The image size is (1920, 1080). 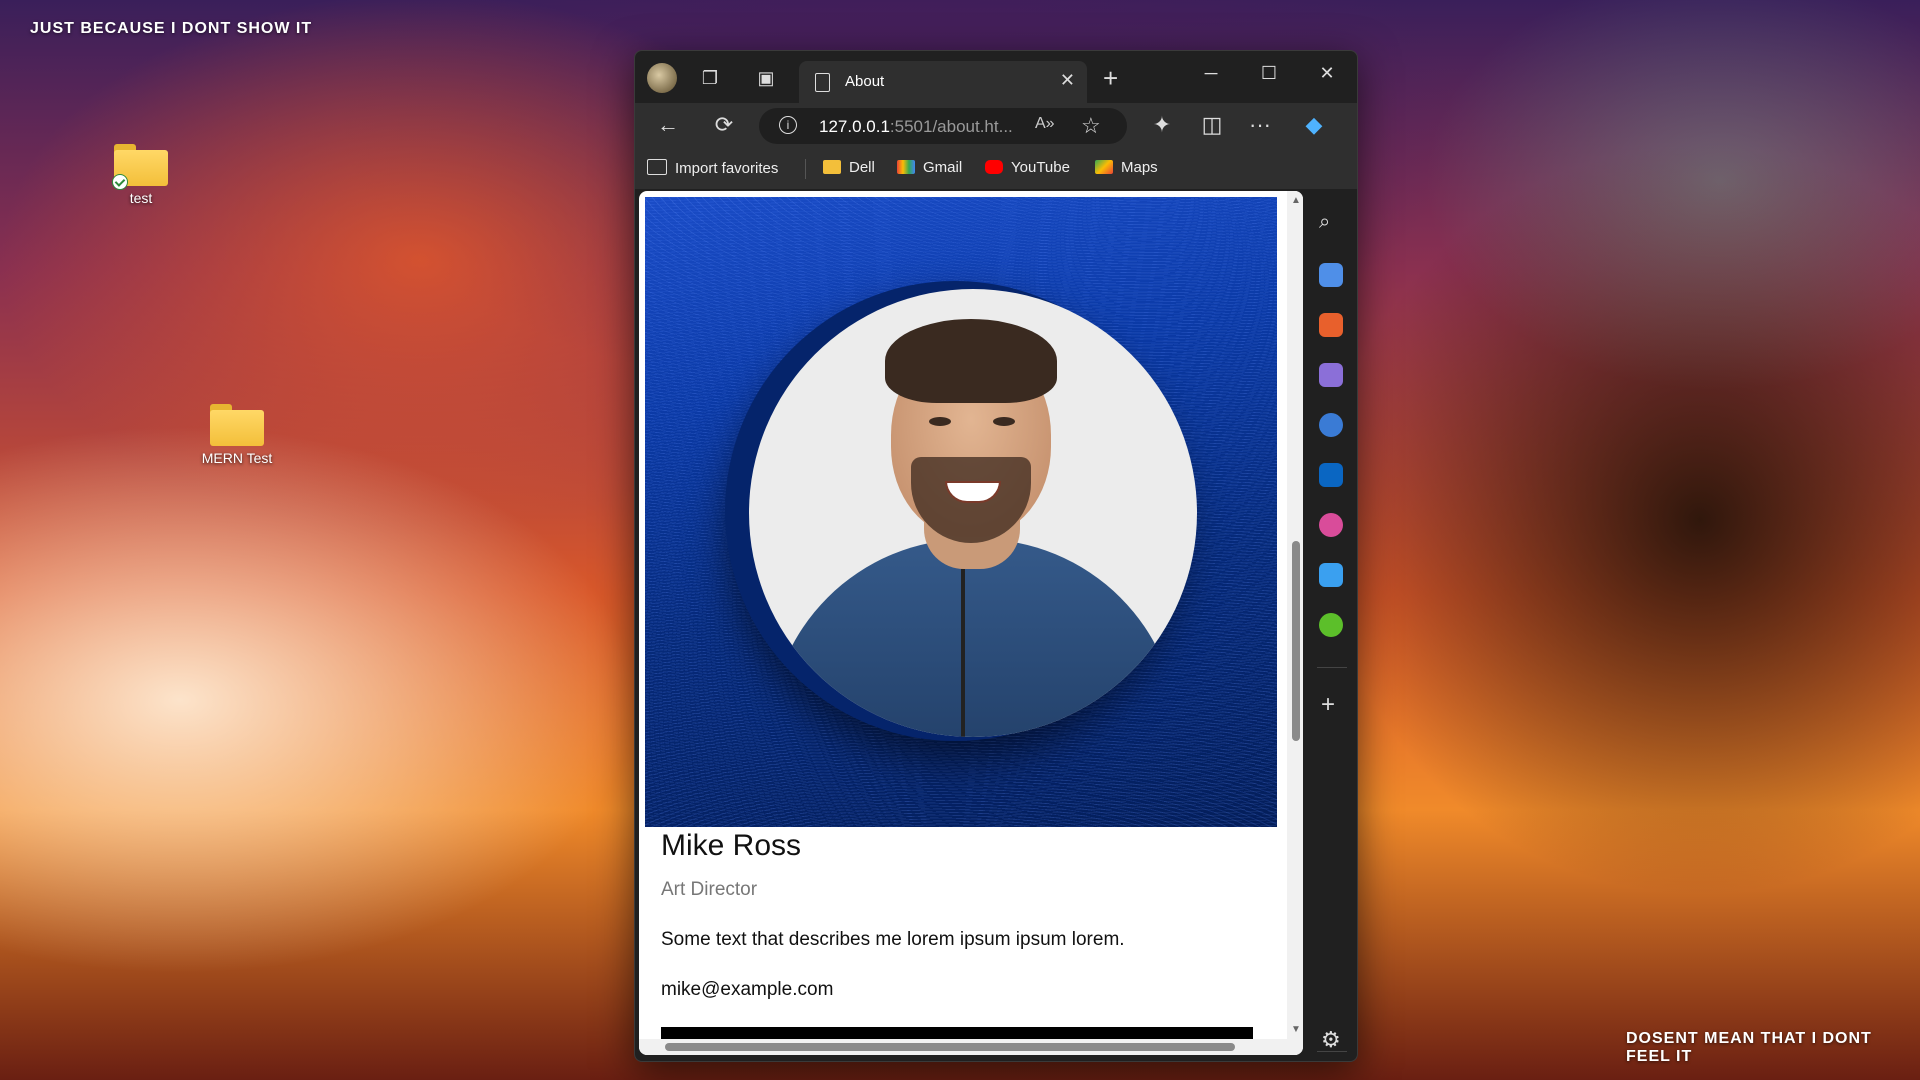 What do you see at coordinates (1211, 73) in the screenshot?
I see `minimize-button: ─` at bounding box center [1211, 73].